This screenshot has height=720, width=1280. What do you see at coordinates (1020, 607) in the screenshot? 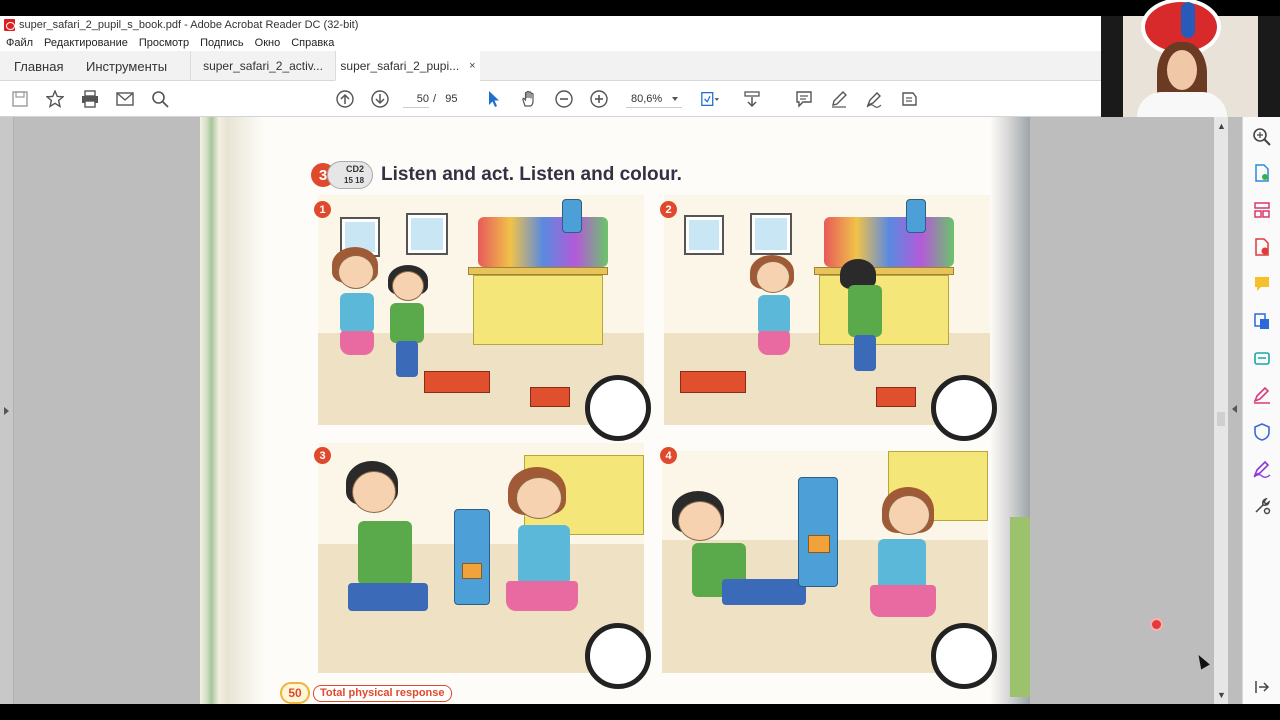
I see `next-page-edge` at bounding box center [1020, 607].